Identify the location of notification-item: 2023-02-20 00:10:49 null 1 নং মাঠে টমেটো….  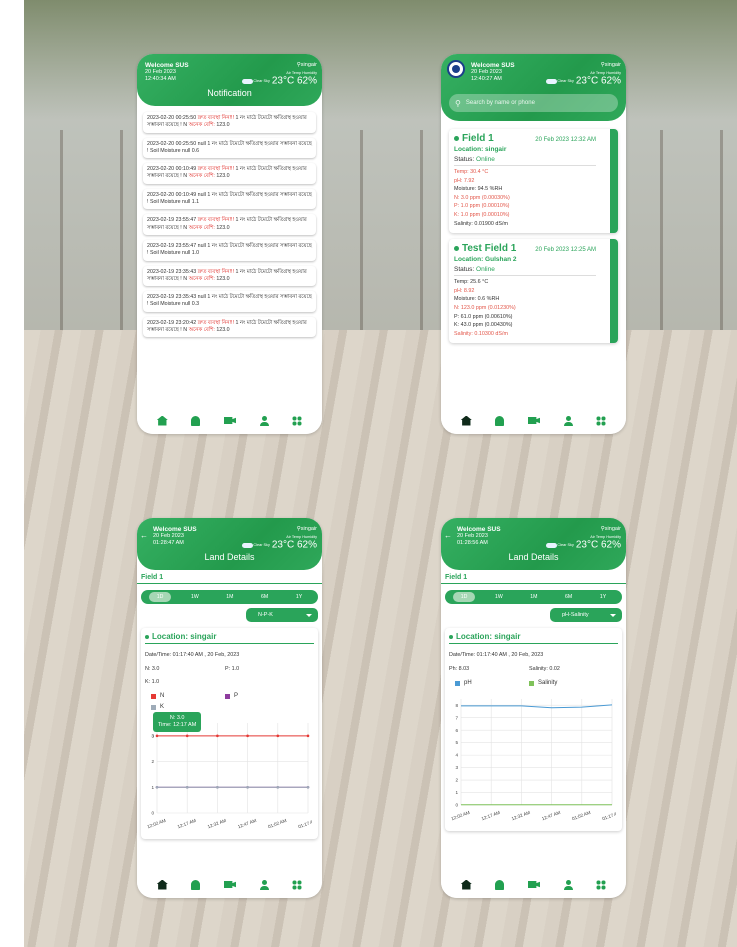
(229, 199).